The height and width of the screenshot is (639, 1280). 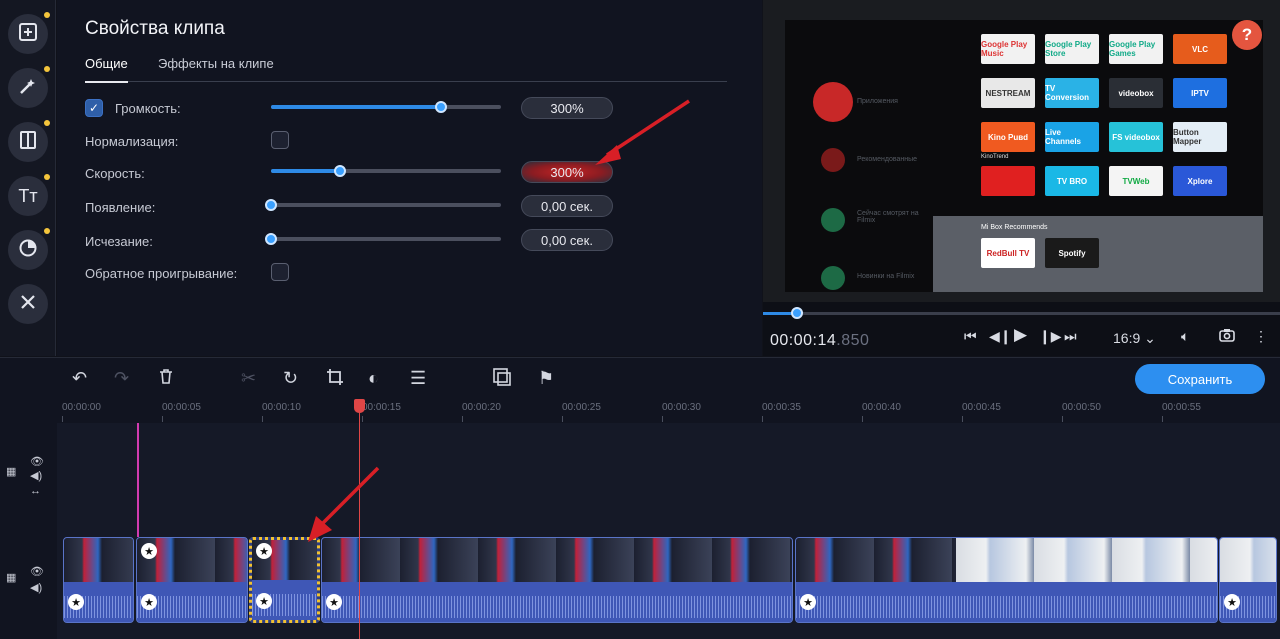 I want to click on volume-slider, so click(x=386, y=107).